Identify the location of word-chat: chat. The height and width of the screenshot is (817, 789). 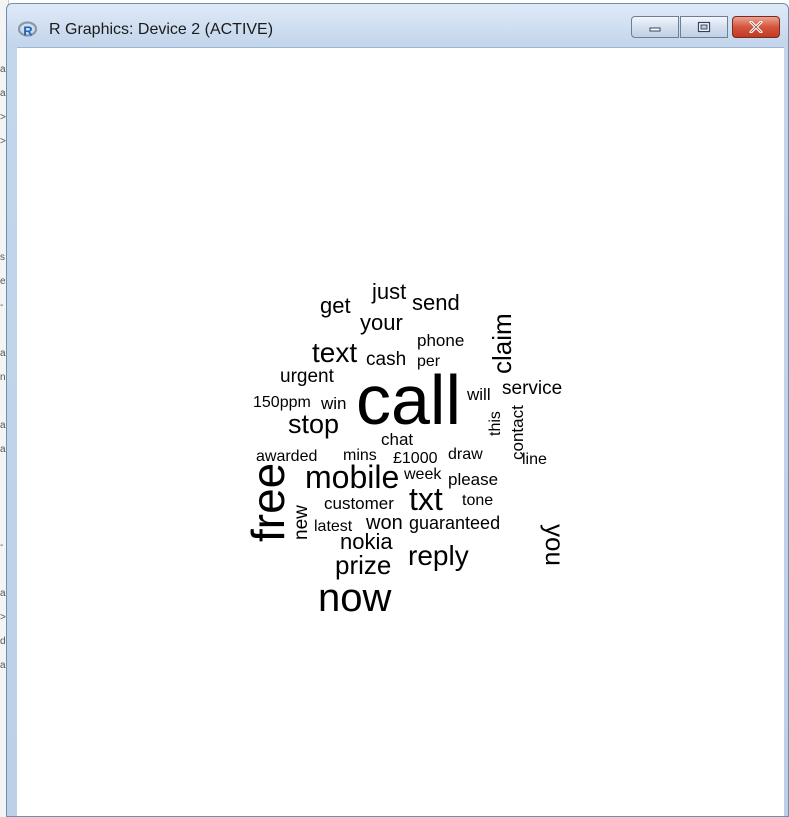
(397, 439).